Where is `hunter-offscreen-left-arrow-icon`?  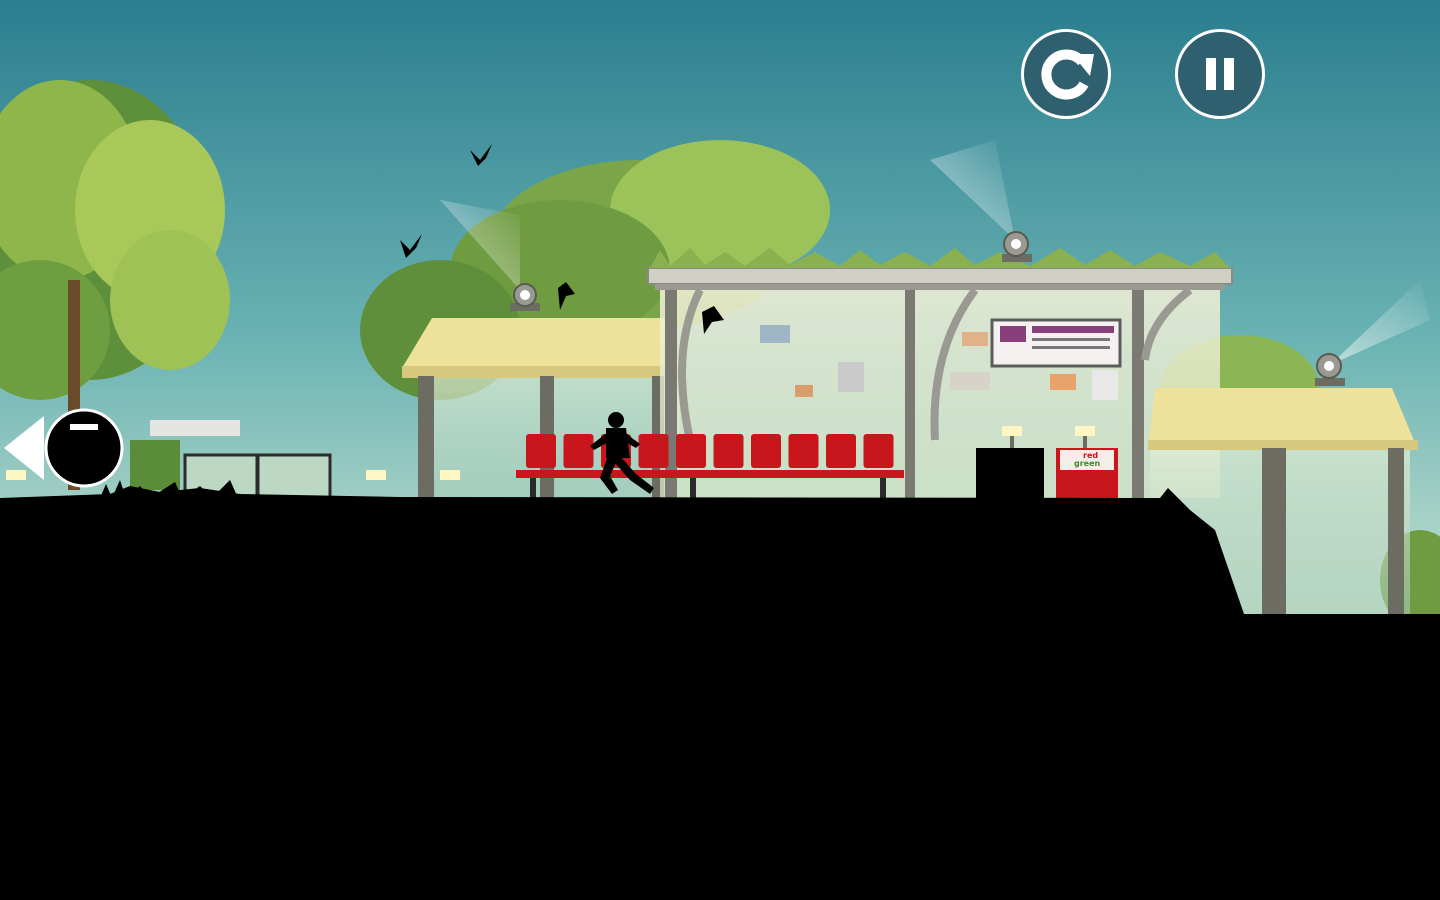
hunter-offscreen-left-arrow-icon is located at coordinates (64, 448).